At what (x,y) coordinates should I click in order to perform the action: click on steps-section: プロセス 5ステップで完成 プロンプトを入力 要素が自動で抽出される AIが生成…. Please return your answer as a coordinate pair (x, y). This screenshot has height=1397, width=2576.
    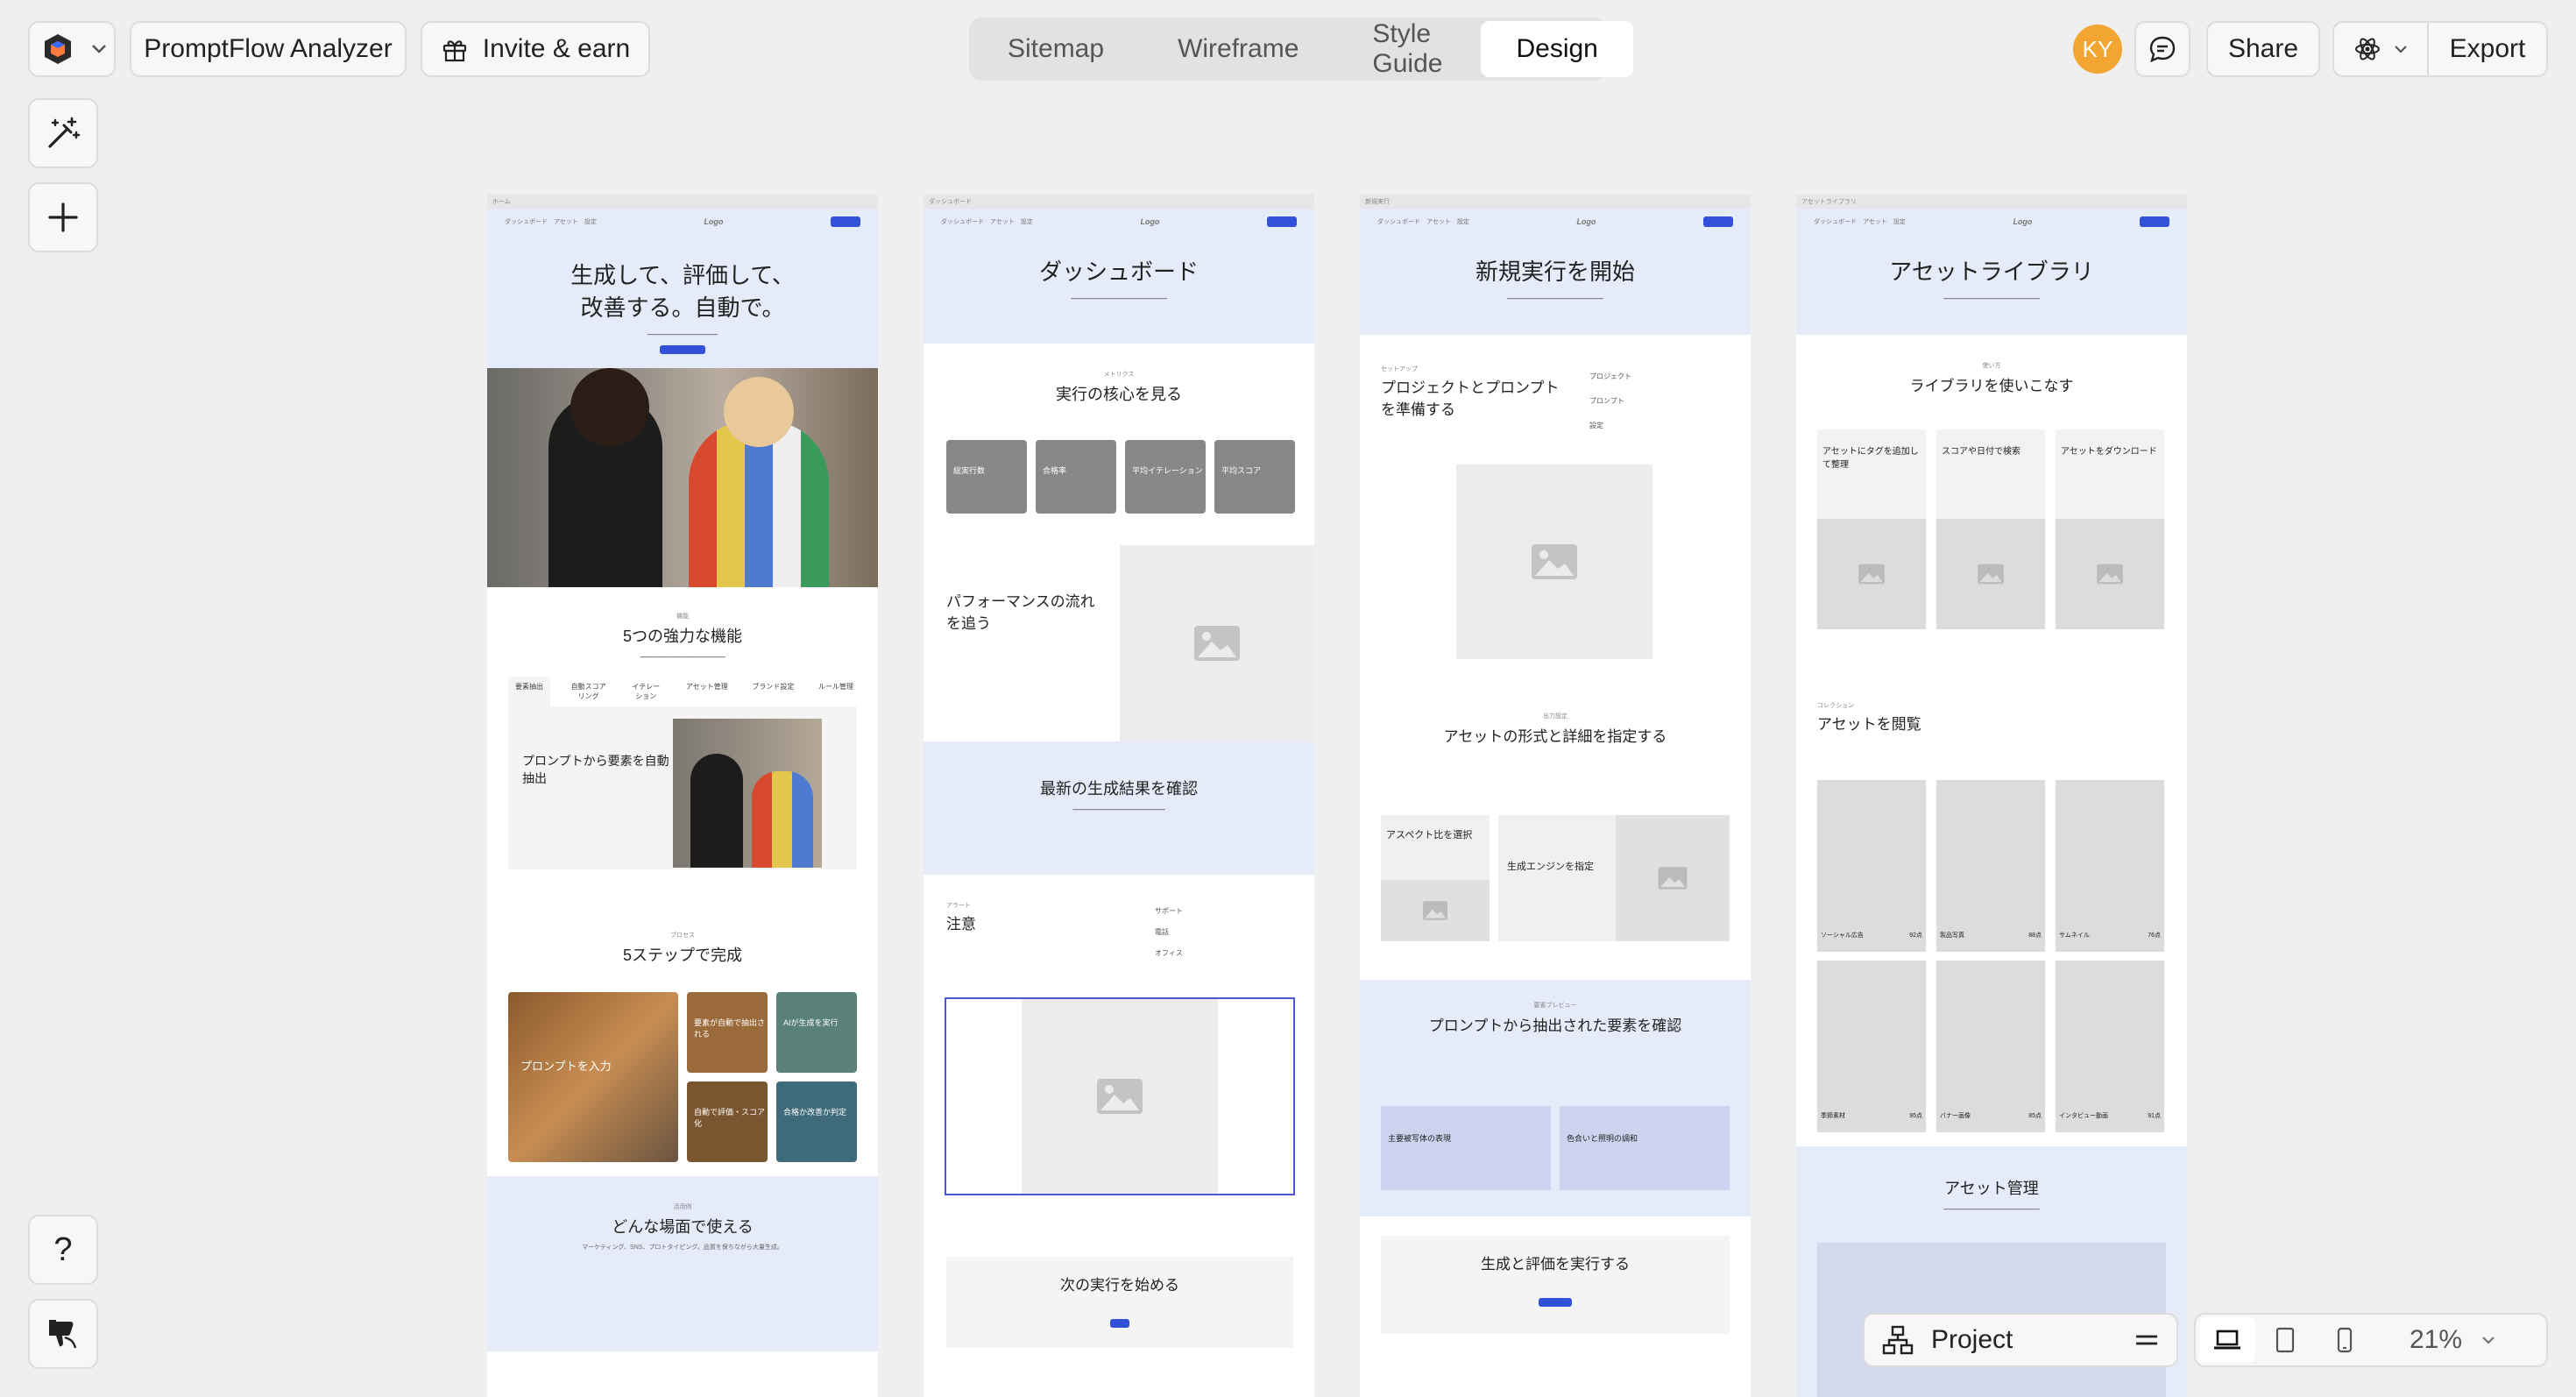
    Looking at the image, I should click on (682, 1022).